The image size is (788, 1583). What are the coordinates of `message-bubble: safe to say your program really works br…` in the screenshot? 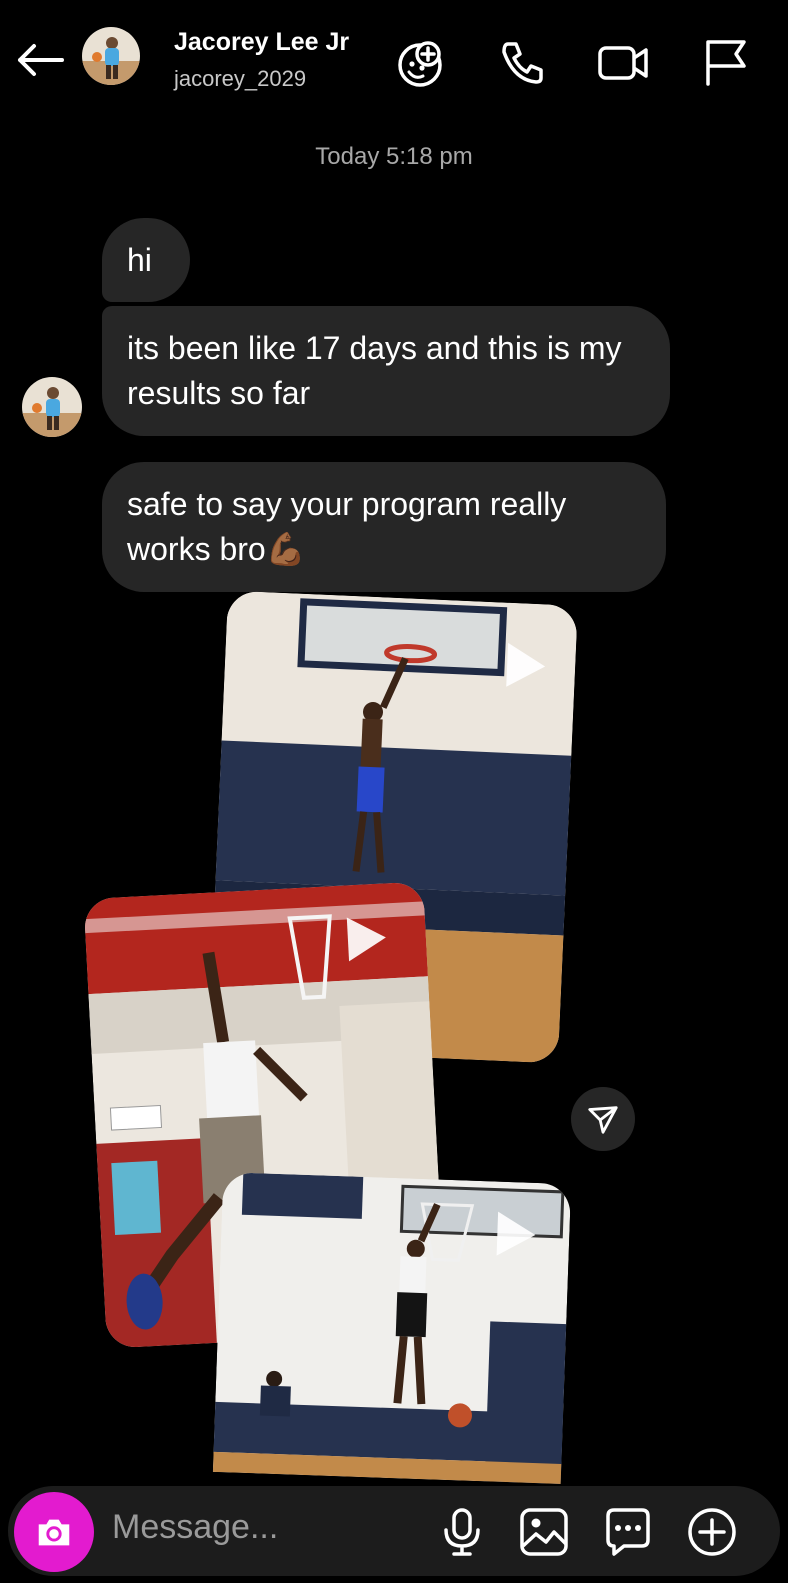 It's located at (384, 527).